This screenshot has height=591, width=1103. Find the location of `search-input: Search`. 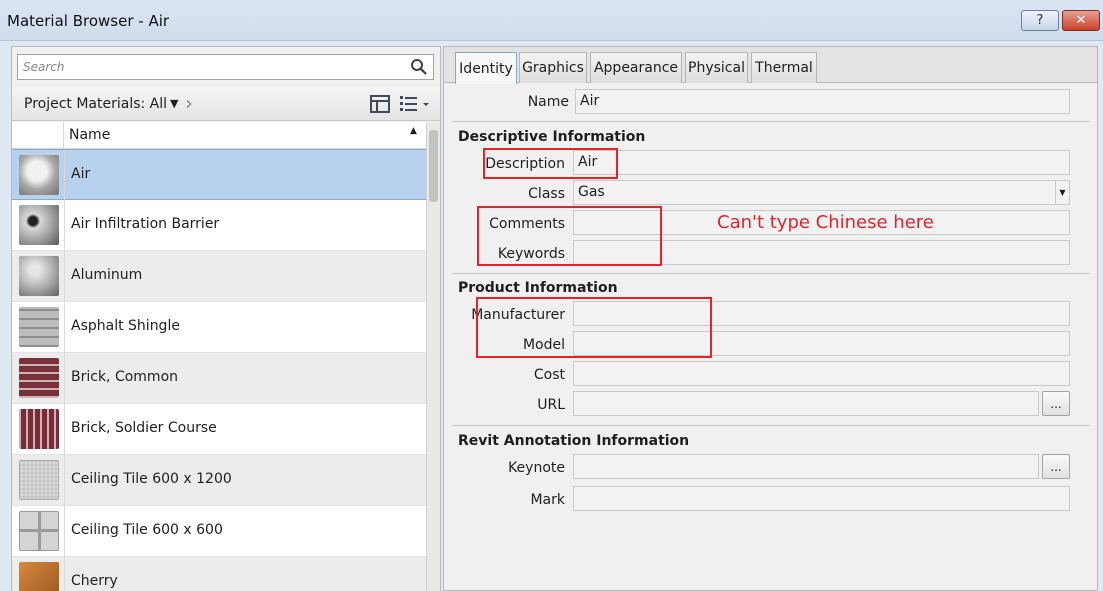

search-input: Search is located at coordinates (225, 67).